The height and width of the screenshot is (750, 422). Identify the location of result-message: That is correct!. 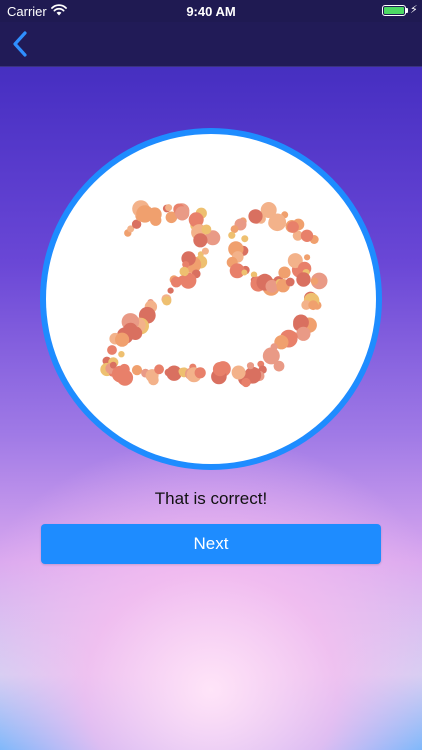
(211, 498).